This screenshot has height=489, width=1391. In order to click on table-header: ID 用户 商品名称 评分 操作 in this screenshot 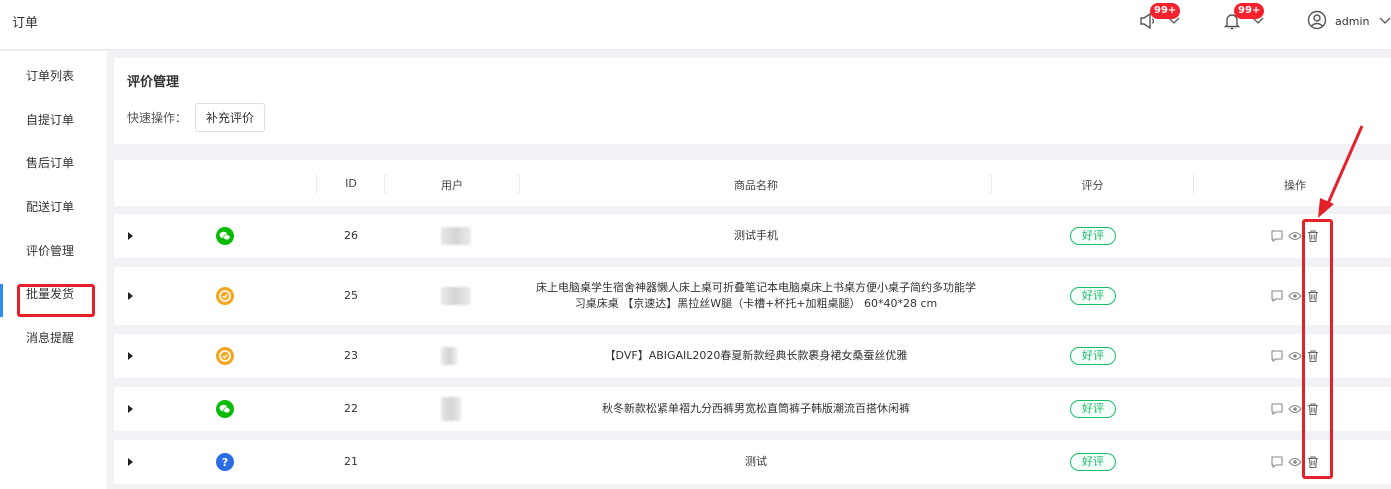, I will do `click(752, 183)`.